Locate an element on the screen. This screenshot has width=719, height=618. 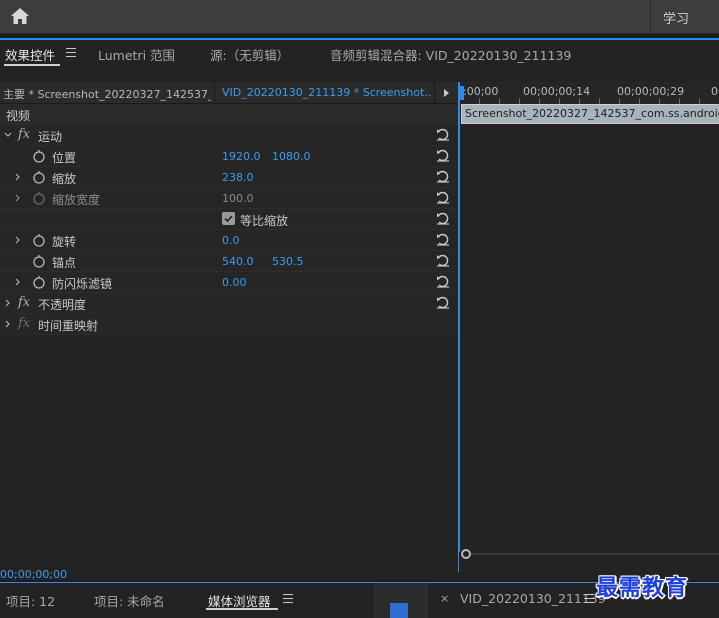
rotation-value: 0.0 is located at coordinates (231, 240).